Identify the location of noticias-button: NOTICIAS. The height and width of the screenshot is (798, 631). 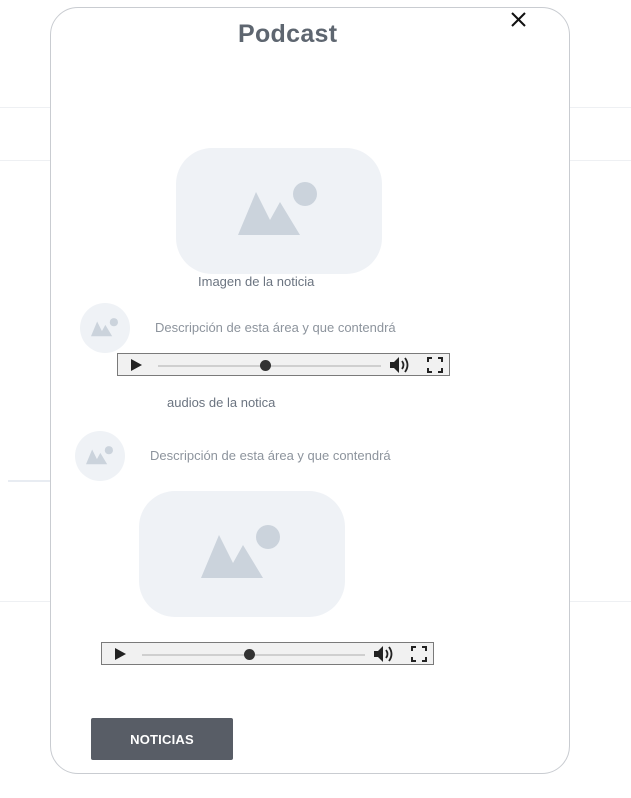
(162, 739).